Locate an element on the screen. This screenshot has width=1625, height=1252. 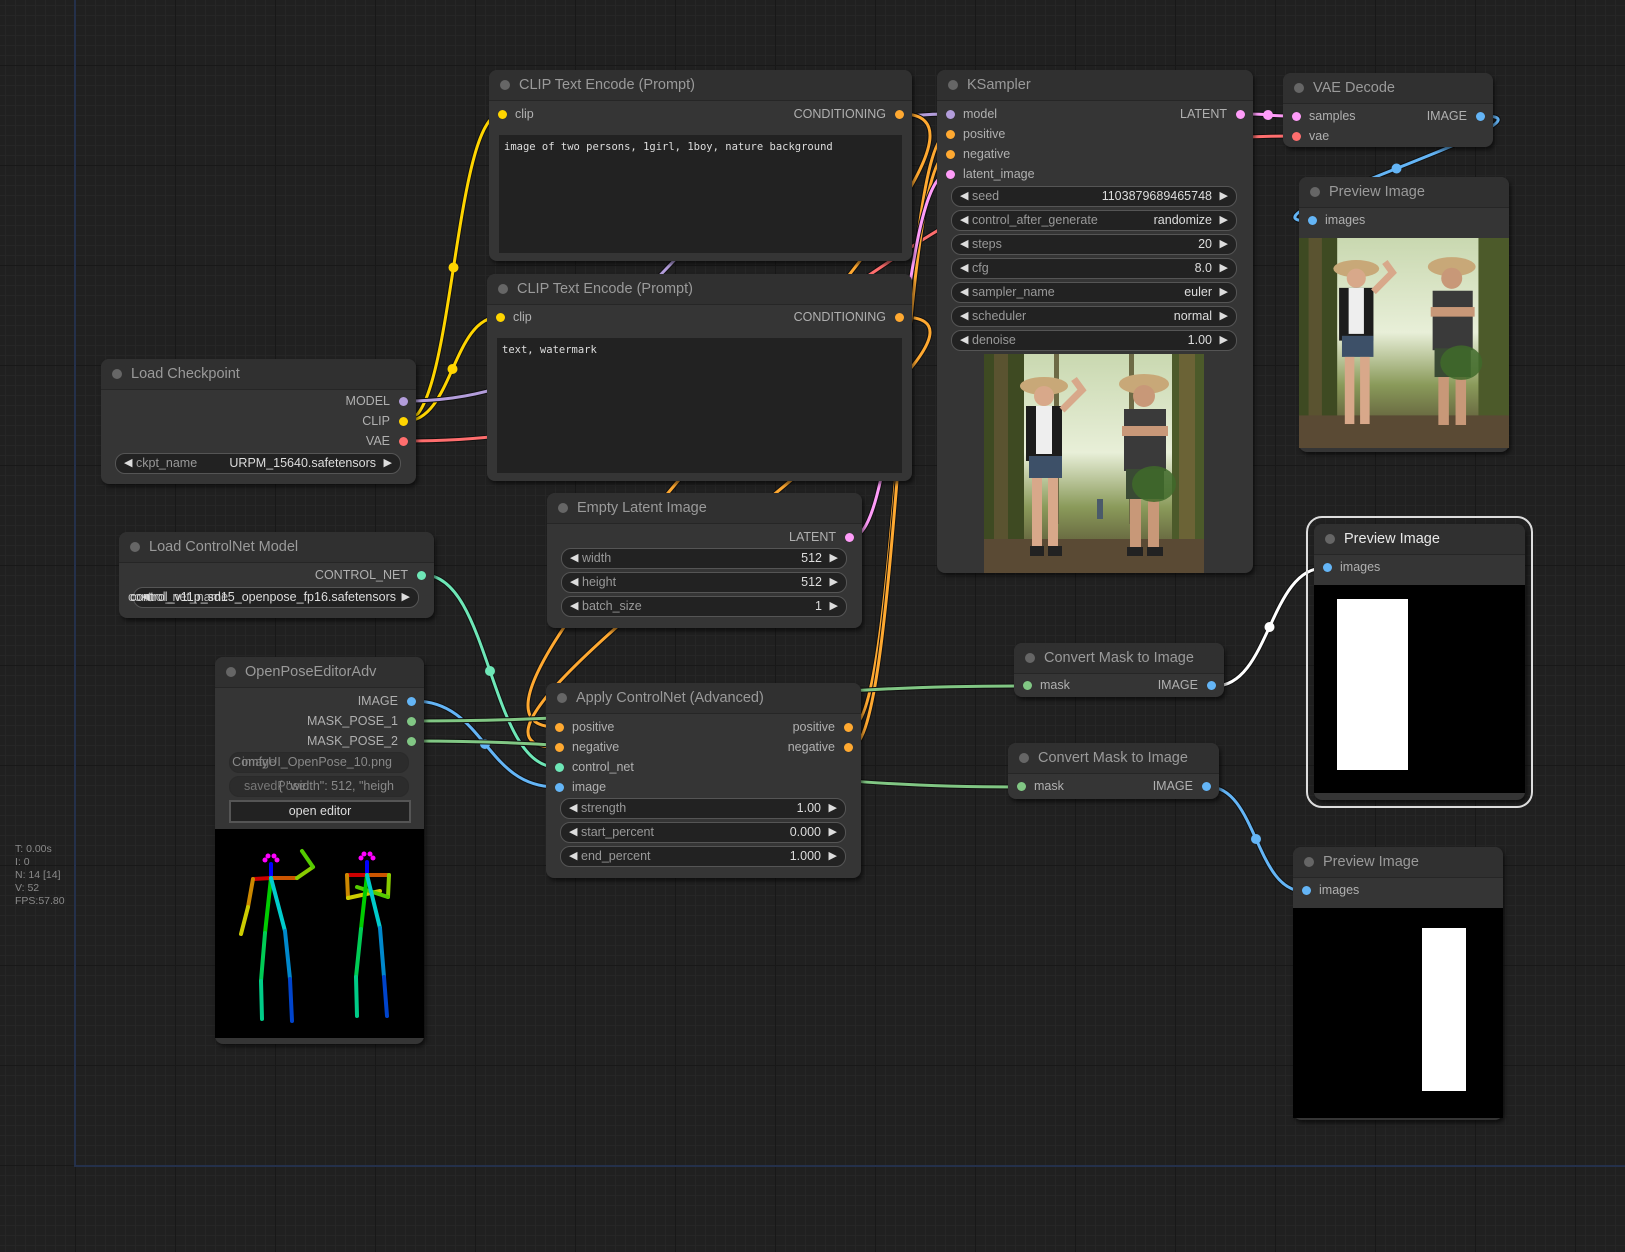
output-slot-mask-pose-2: MASK_POSE_2 is located at coordinates (365, 741).